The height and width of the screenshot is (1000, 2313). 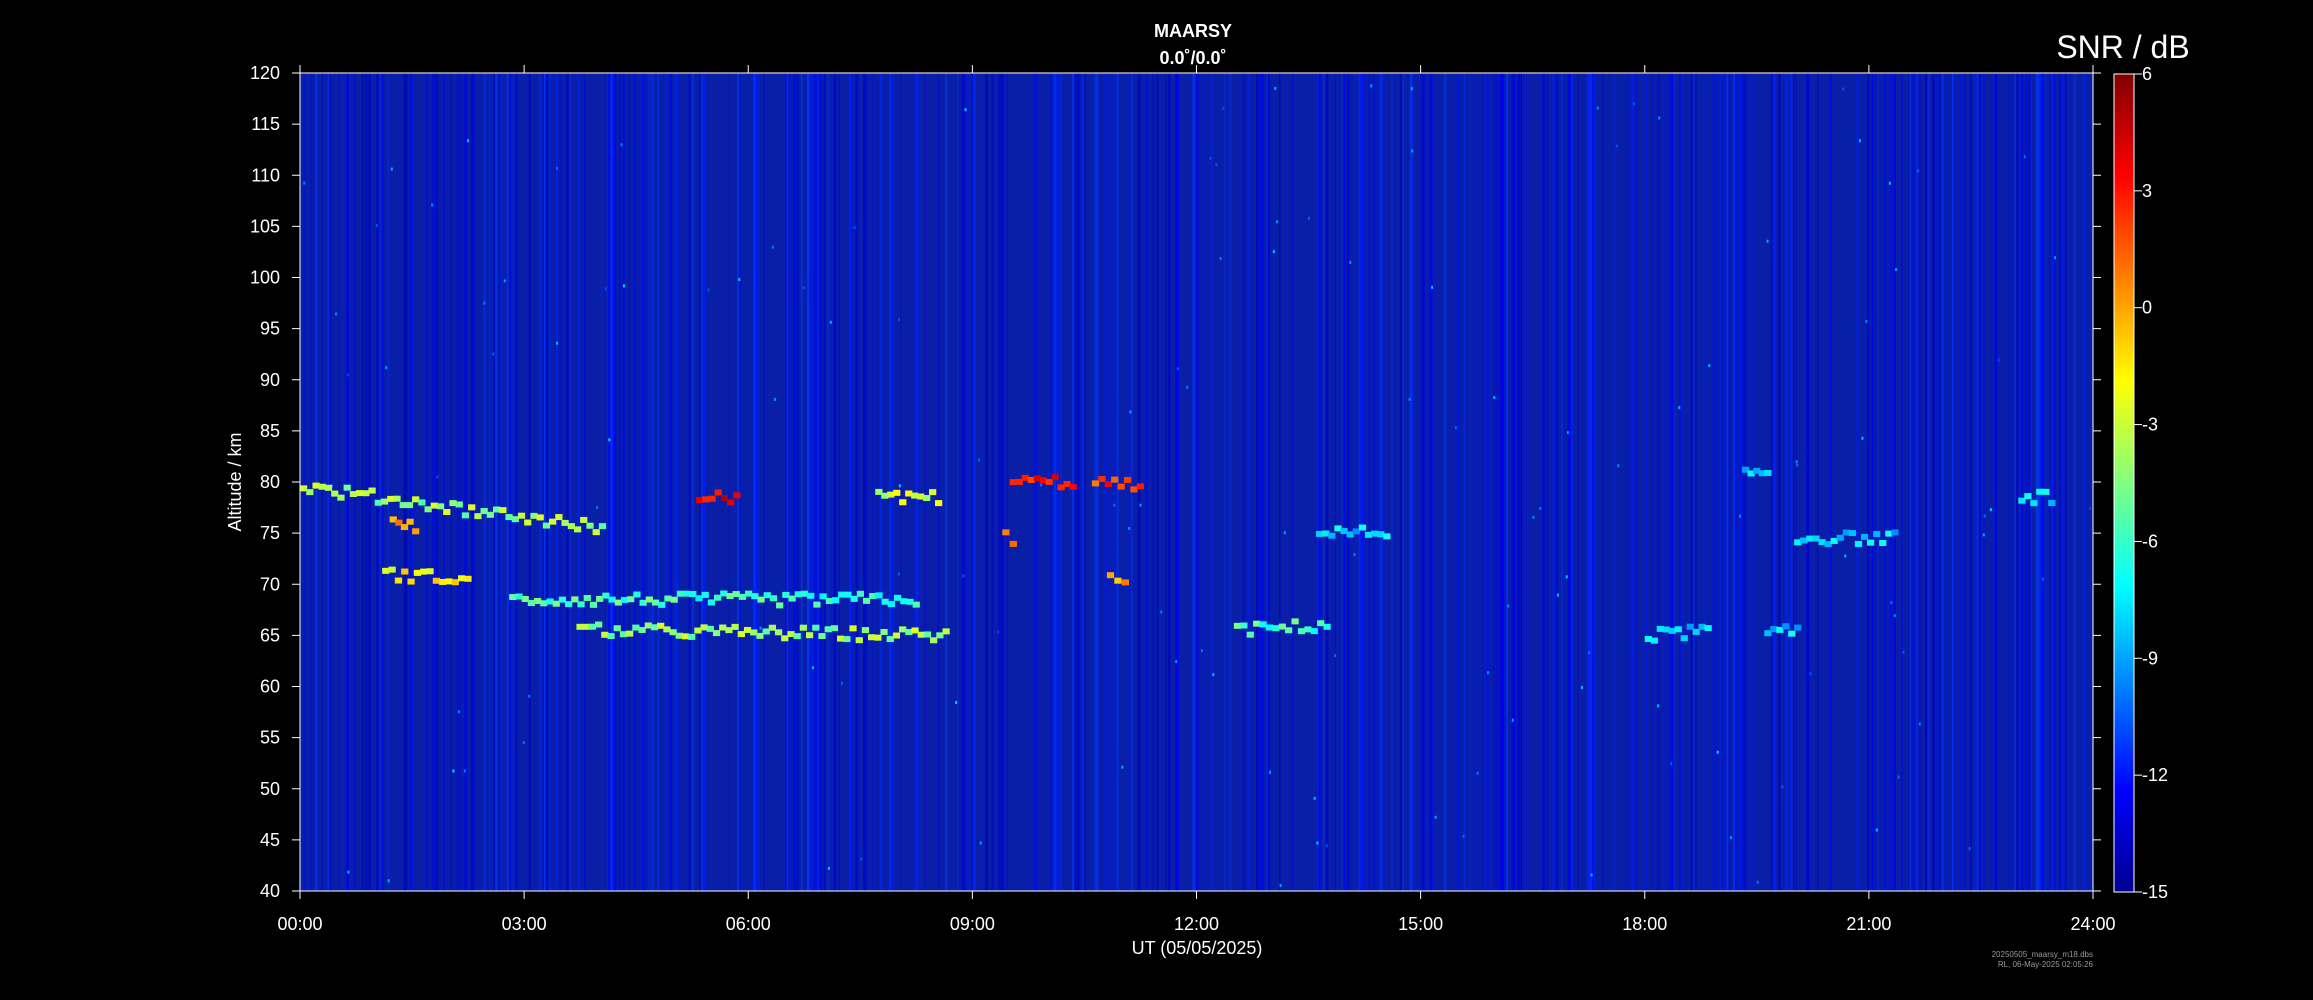 What do you see at coordinates (2150, 541) in the screenshot?
I see `colorbar-tick-label: -6` at bounding box center [2150, 541].